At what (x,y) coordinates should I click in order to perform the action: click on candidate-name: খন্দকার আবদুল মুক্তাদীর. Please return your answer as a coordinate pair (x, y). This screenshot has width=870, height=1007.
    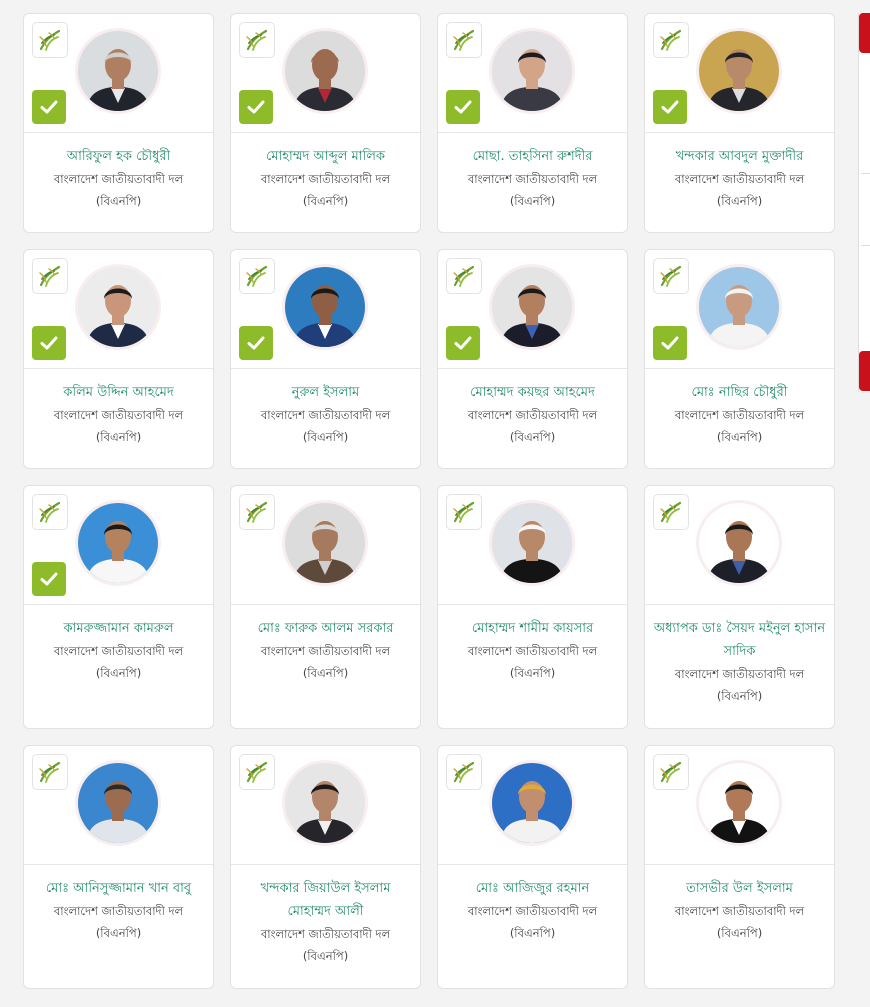
    Looking at the image, I should click on (739, 156).